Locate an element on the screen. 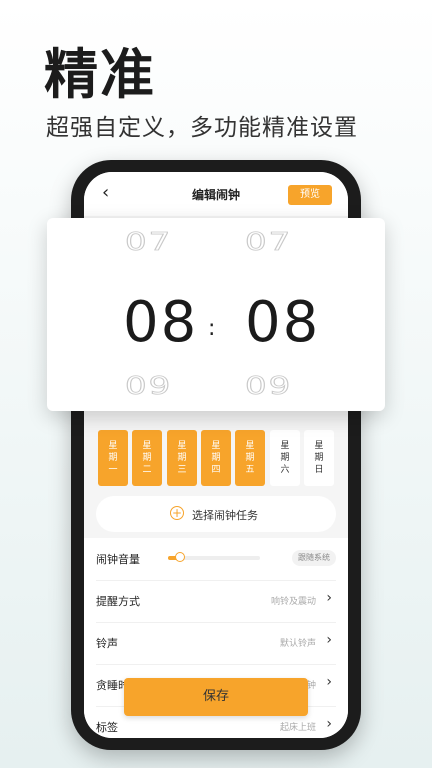  tag-value: 起床上班 is located at coordinates (297, 728).